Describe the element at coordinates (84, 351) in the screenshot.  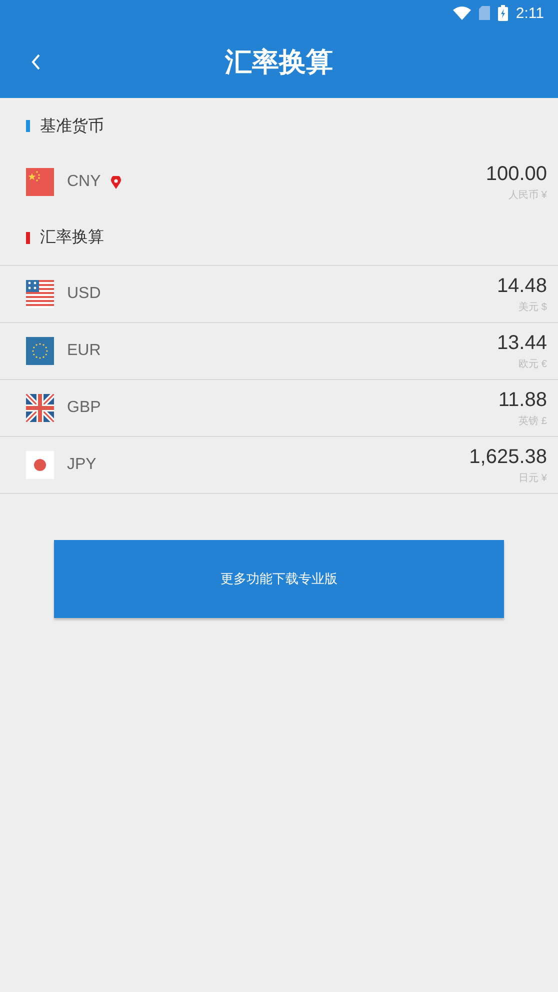
I see `currency-code: EUR` at that location.